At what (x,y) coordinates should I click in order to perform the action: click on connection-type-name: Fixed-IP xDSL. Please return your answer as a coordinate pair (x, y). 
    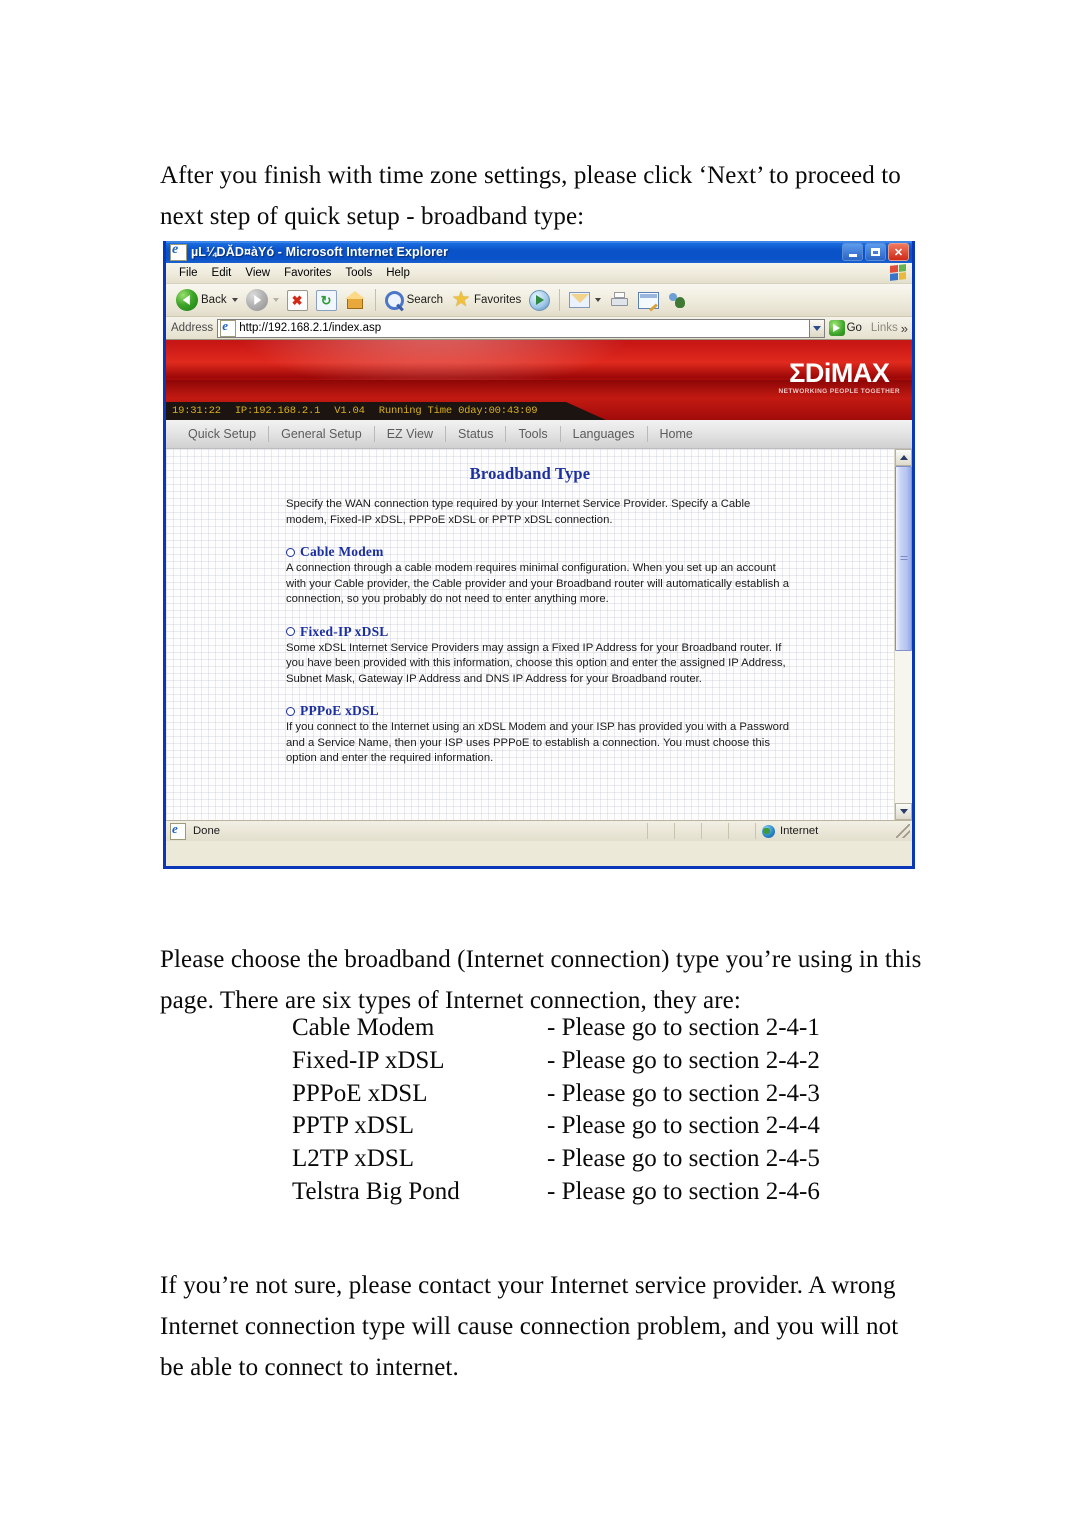
    Looking at the image, I should click on (368, 1060).